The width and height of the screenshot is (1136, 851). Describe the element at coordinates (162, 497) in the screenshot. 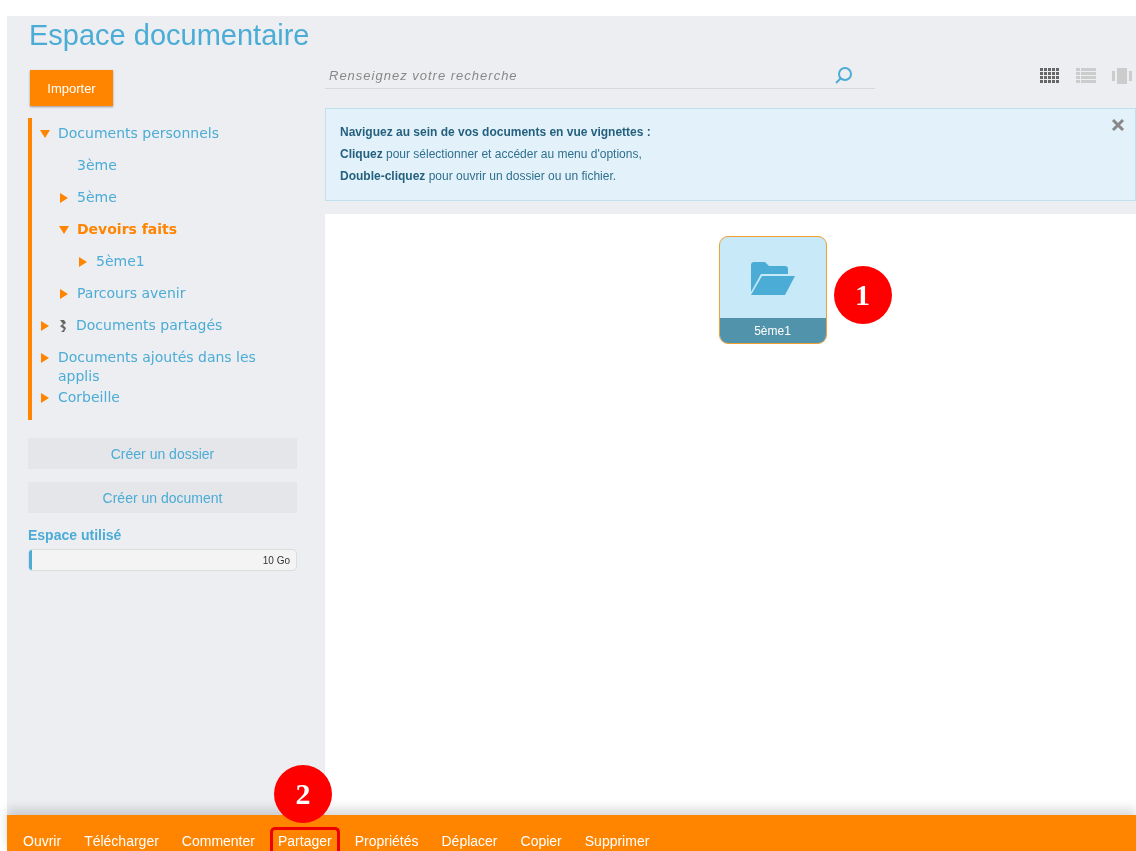

I see `create-button: Créer un document` at that location.